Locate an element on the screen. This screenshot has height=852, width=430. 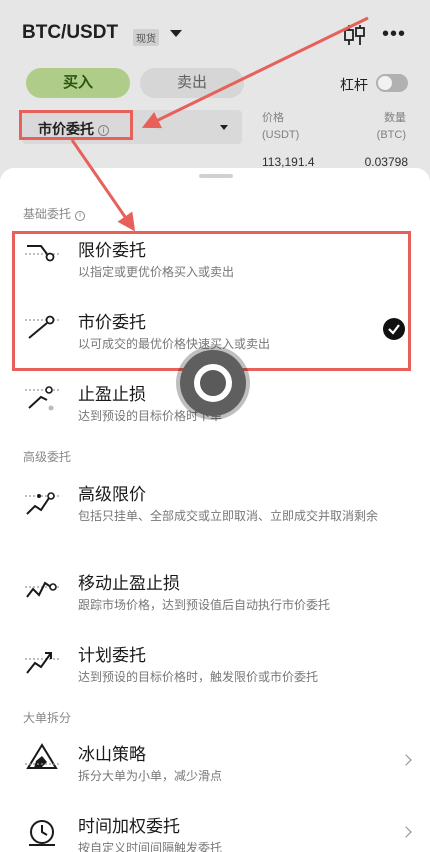
section-advanced-orders: 高级委托 is located at coordinates (47, 457).